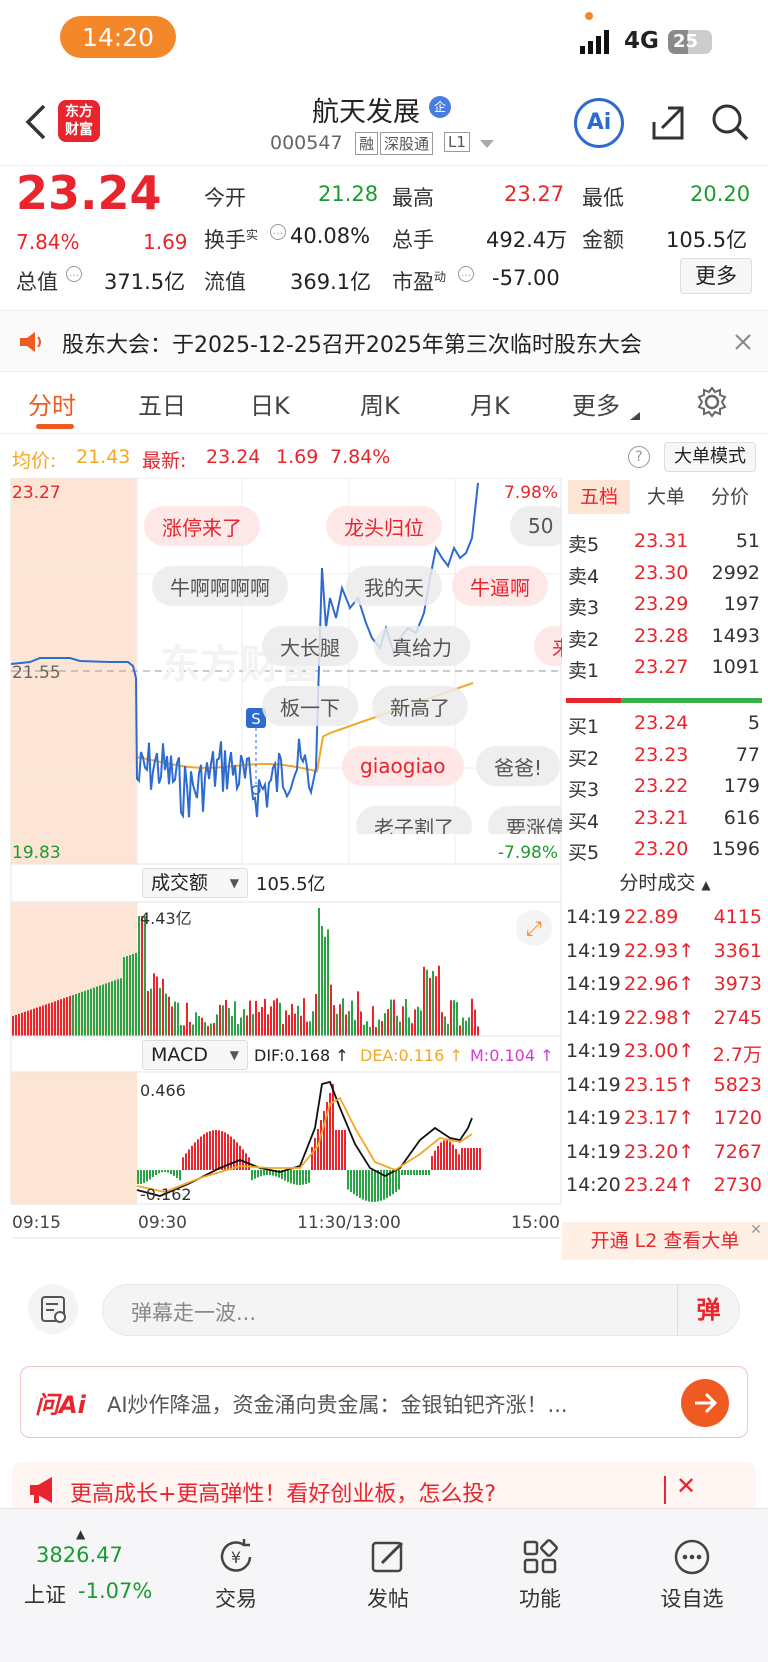  Describe the element at coordinates (664, 1023) in the screenshot. I see `tick-row: 14:19 22.98↑ 2745` at that location.